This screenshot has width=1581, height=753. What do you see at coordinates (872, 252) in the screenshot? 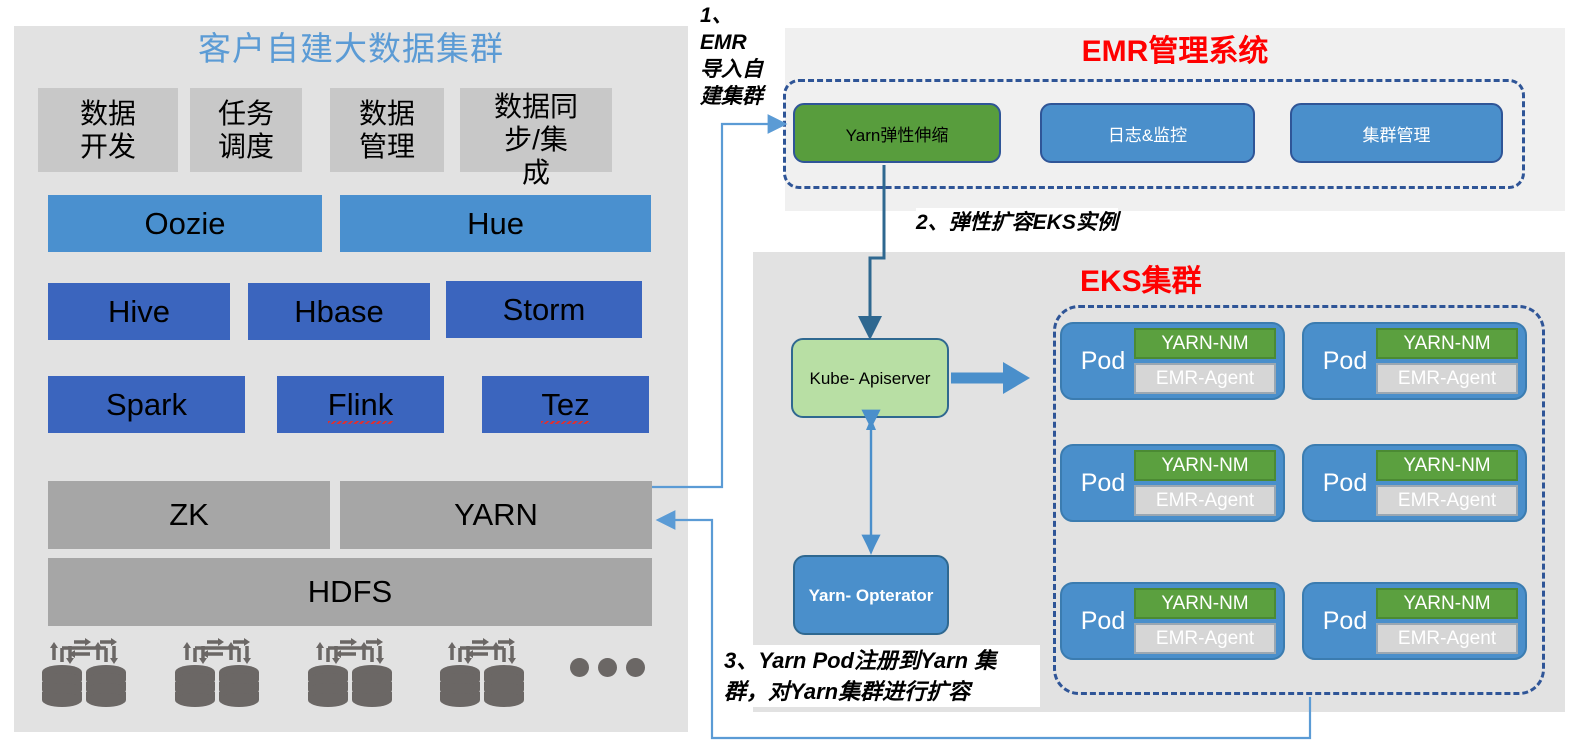
I see `connector-step2-scaling-to-apiserver` at bounding box center [872, 252].